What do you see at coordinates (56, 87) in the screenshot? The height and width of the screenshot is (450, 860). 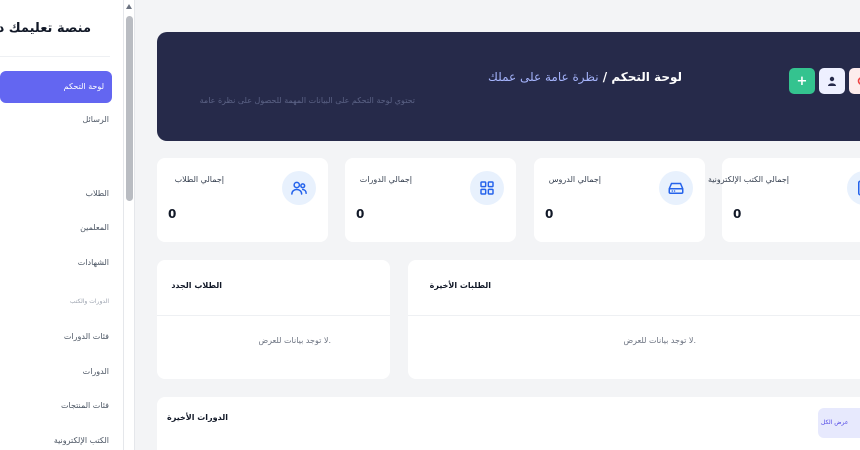 I see `sidebar-item-dashboard: لوحة التحكم` at bounding box center [56, 87].